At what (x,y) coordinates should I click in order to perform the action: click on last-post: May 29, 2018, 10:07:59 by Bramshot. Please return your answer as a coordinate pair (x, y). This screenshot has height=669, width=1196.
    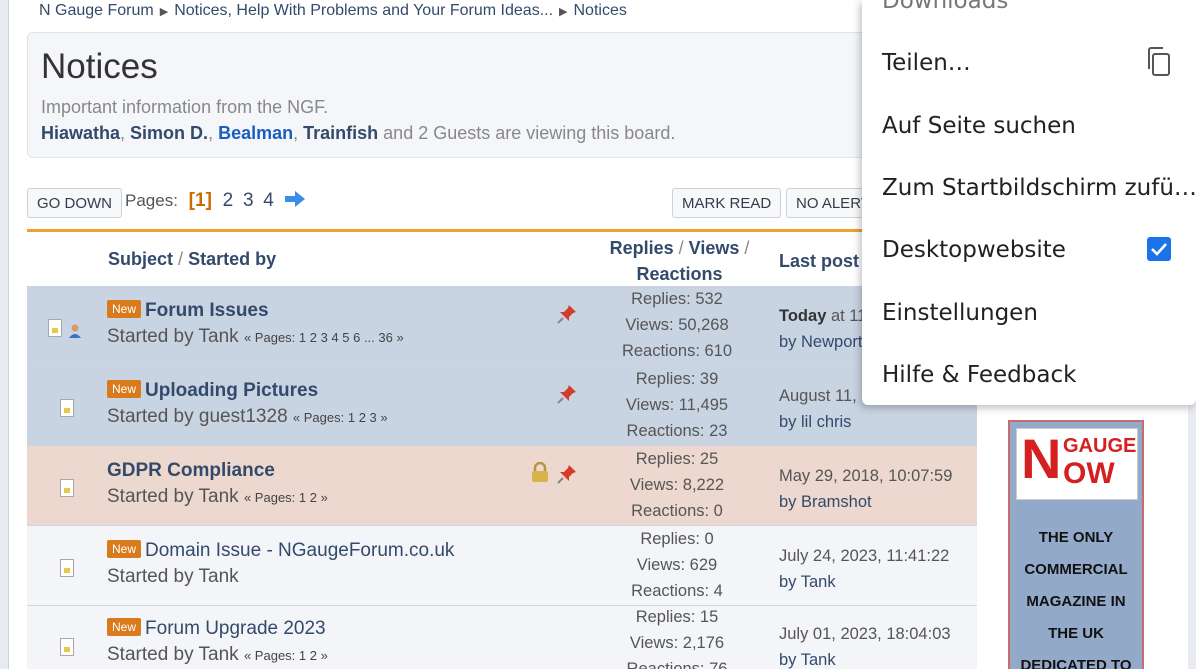
    Looking at the image, I should click on (866, 489).